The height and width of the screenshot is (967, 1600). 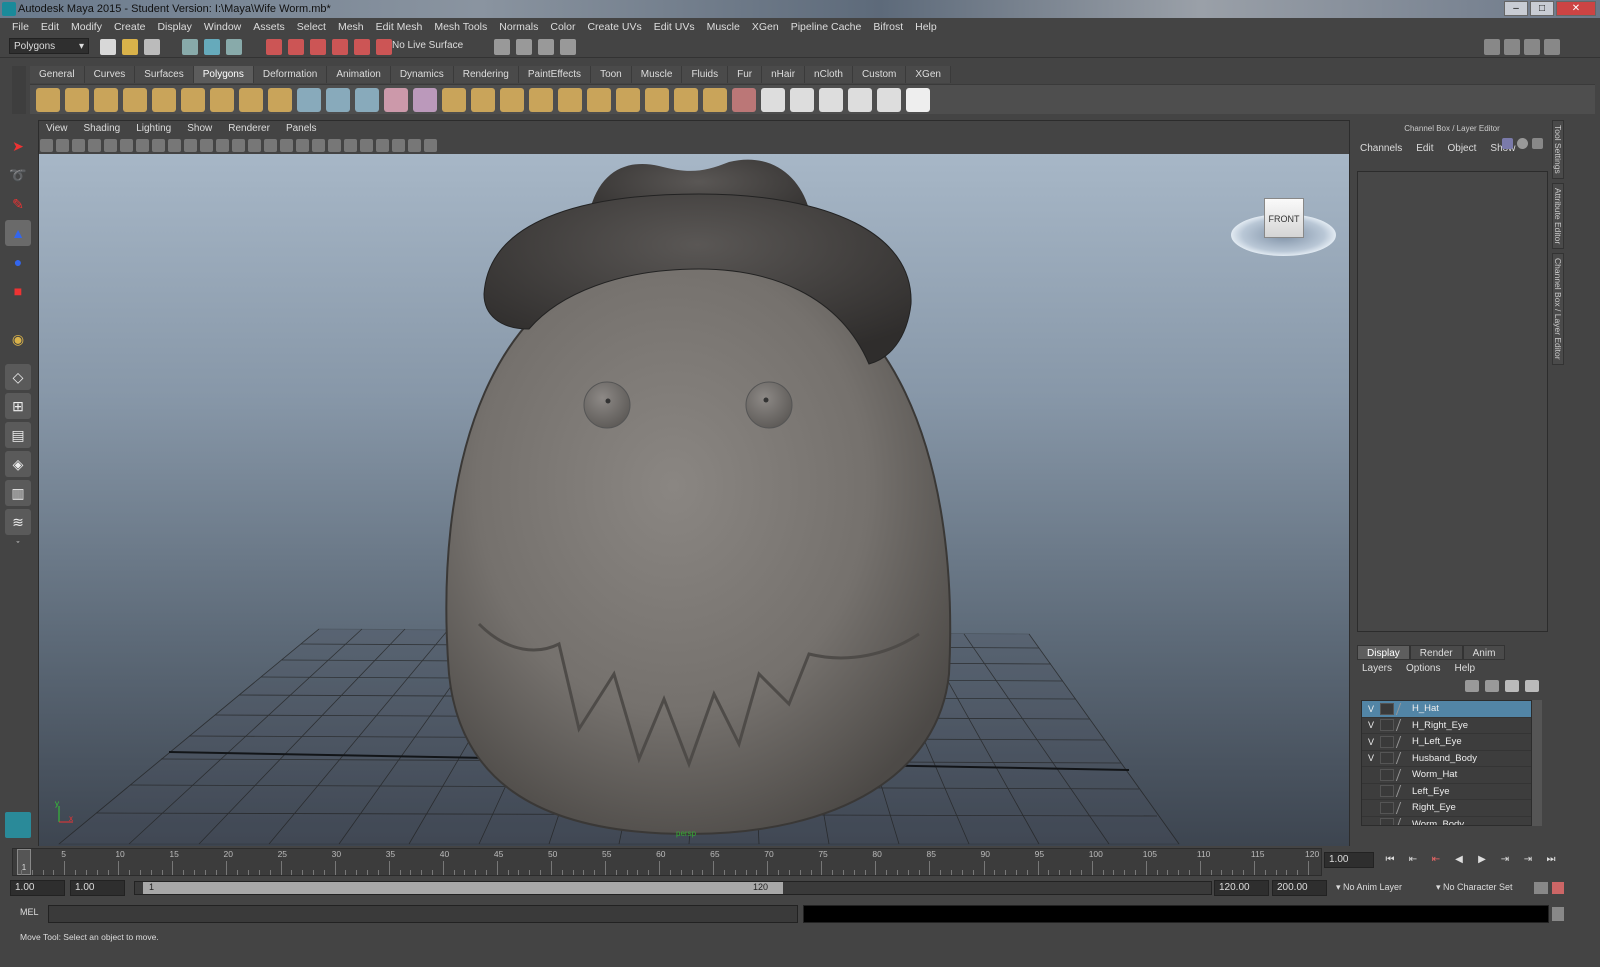 I want to click on current-frame-marker: 1, so click(x=24, y=862).